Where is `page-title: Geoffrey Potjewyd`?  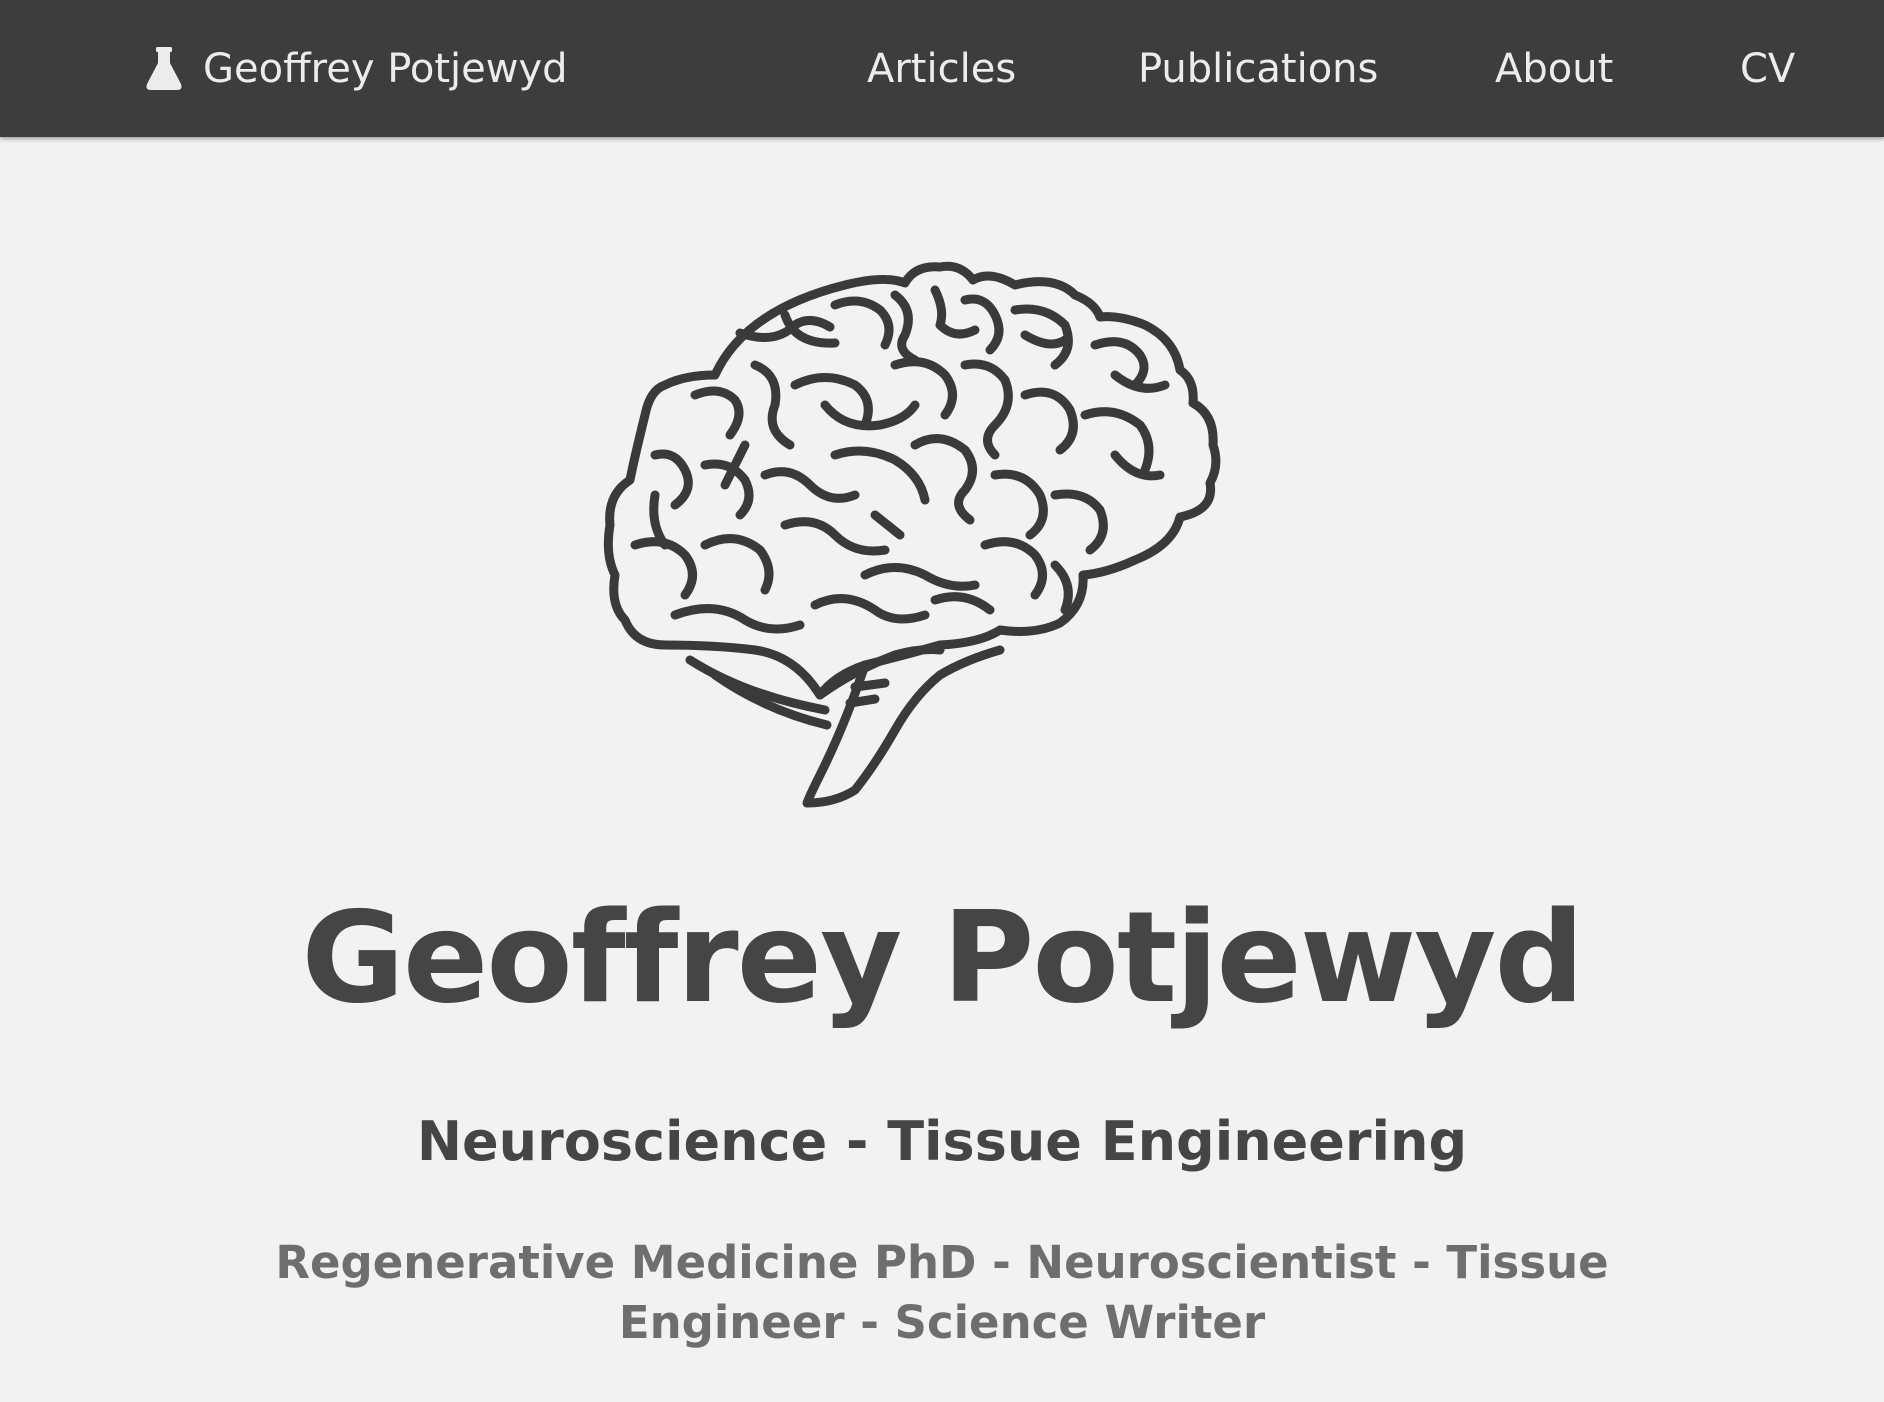
page-title: Geoffrey Potjewyd is located at coordinates (942, 957).